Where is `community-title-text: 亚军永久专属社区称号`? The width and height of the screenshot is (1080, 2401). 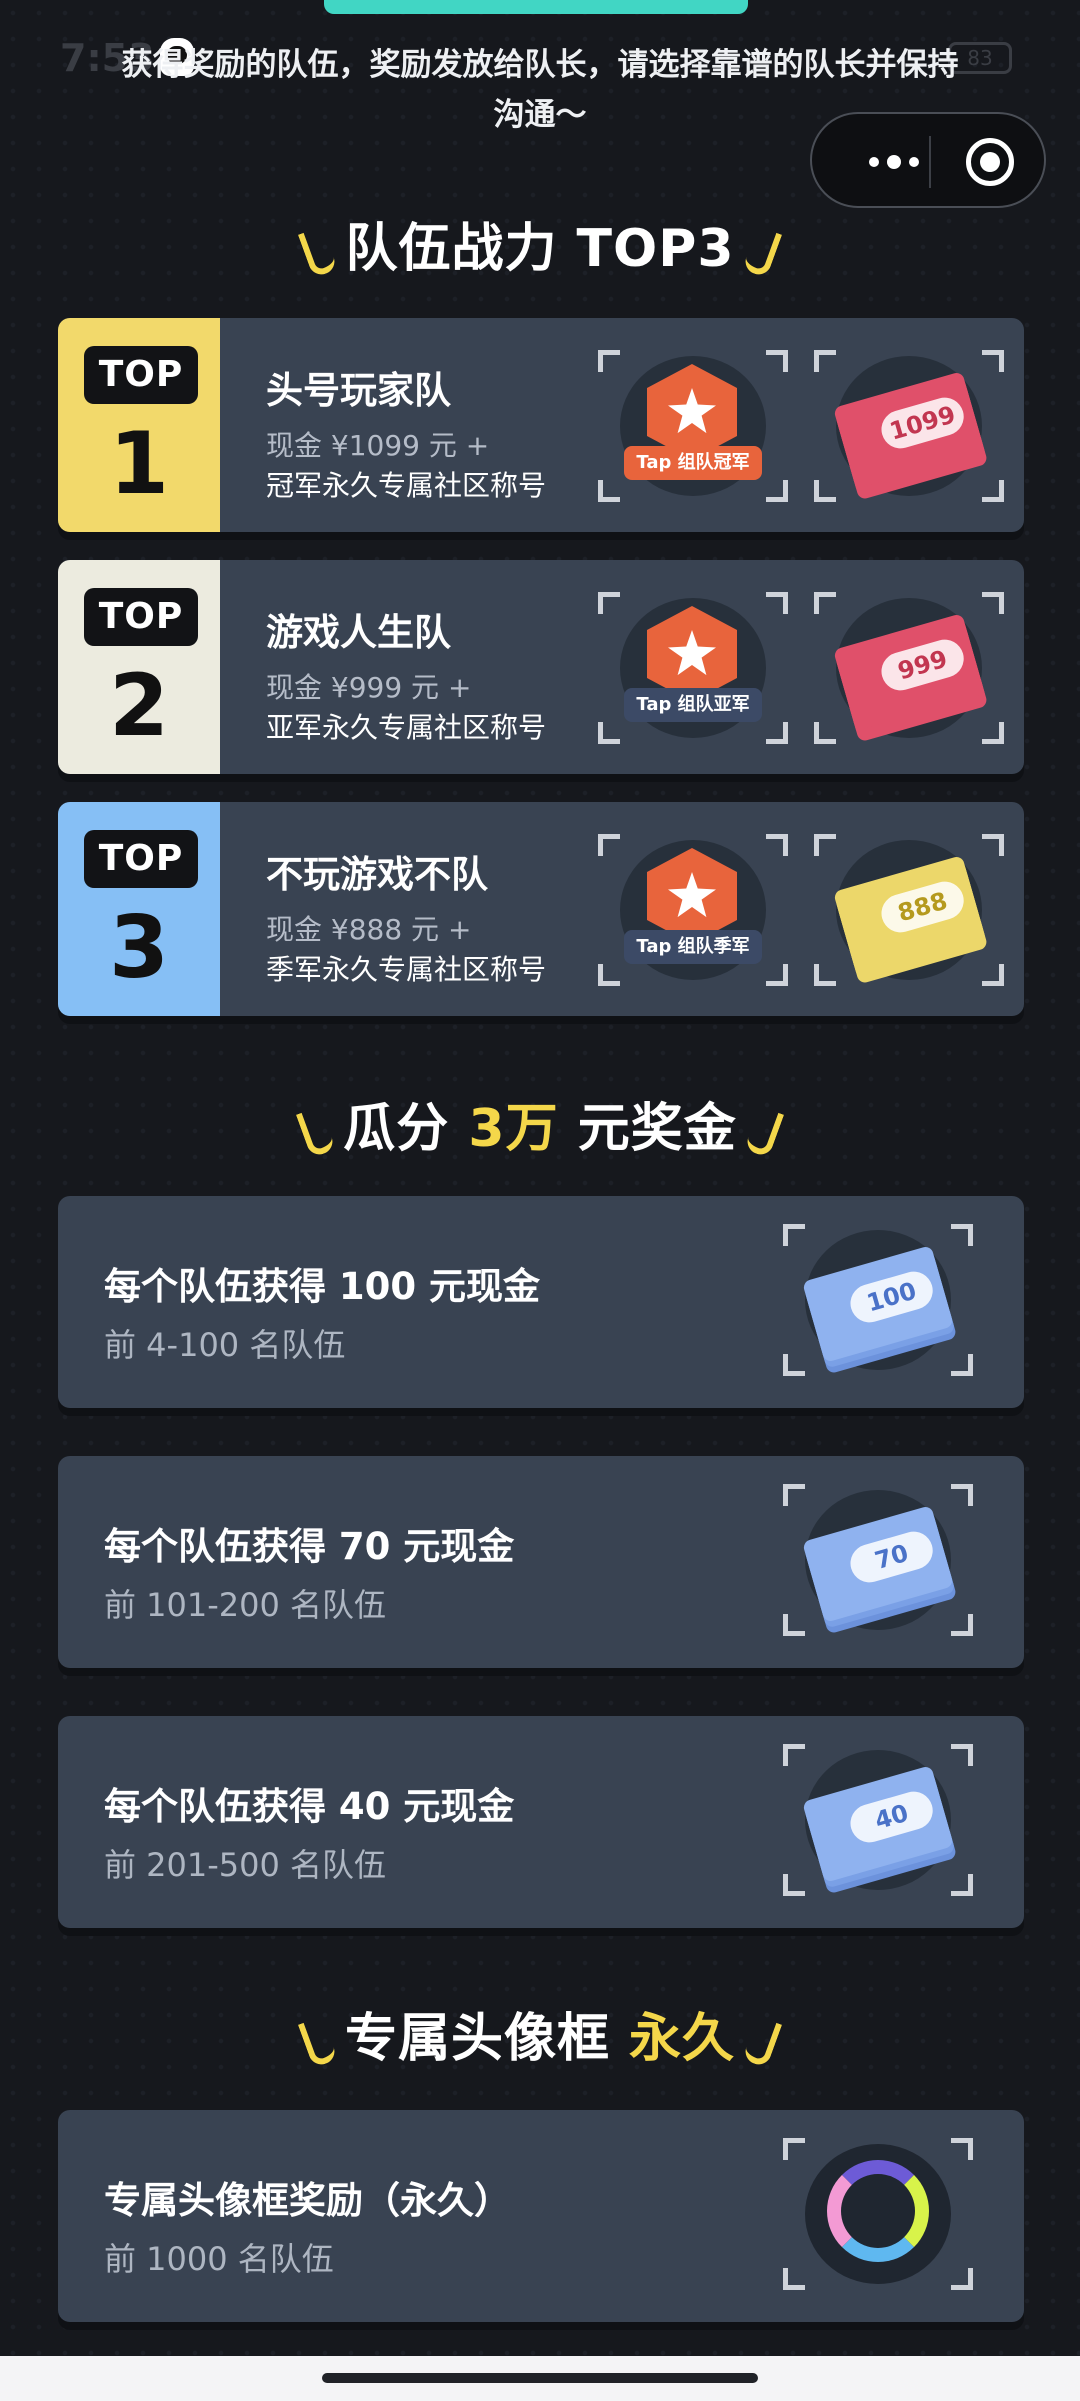 community-title-text: 亚军永久专属社区称号 is located at coordinates (406, 727).